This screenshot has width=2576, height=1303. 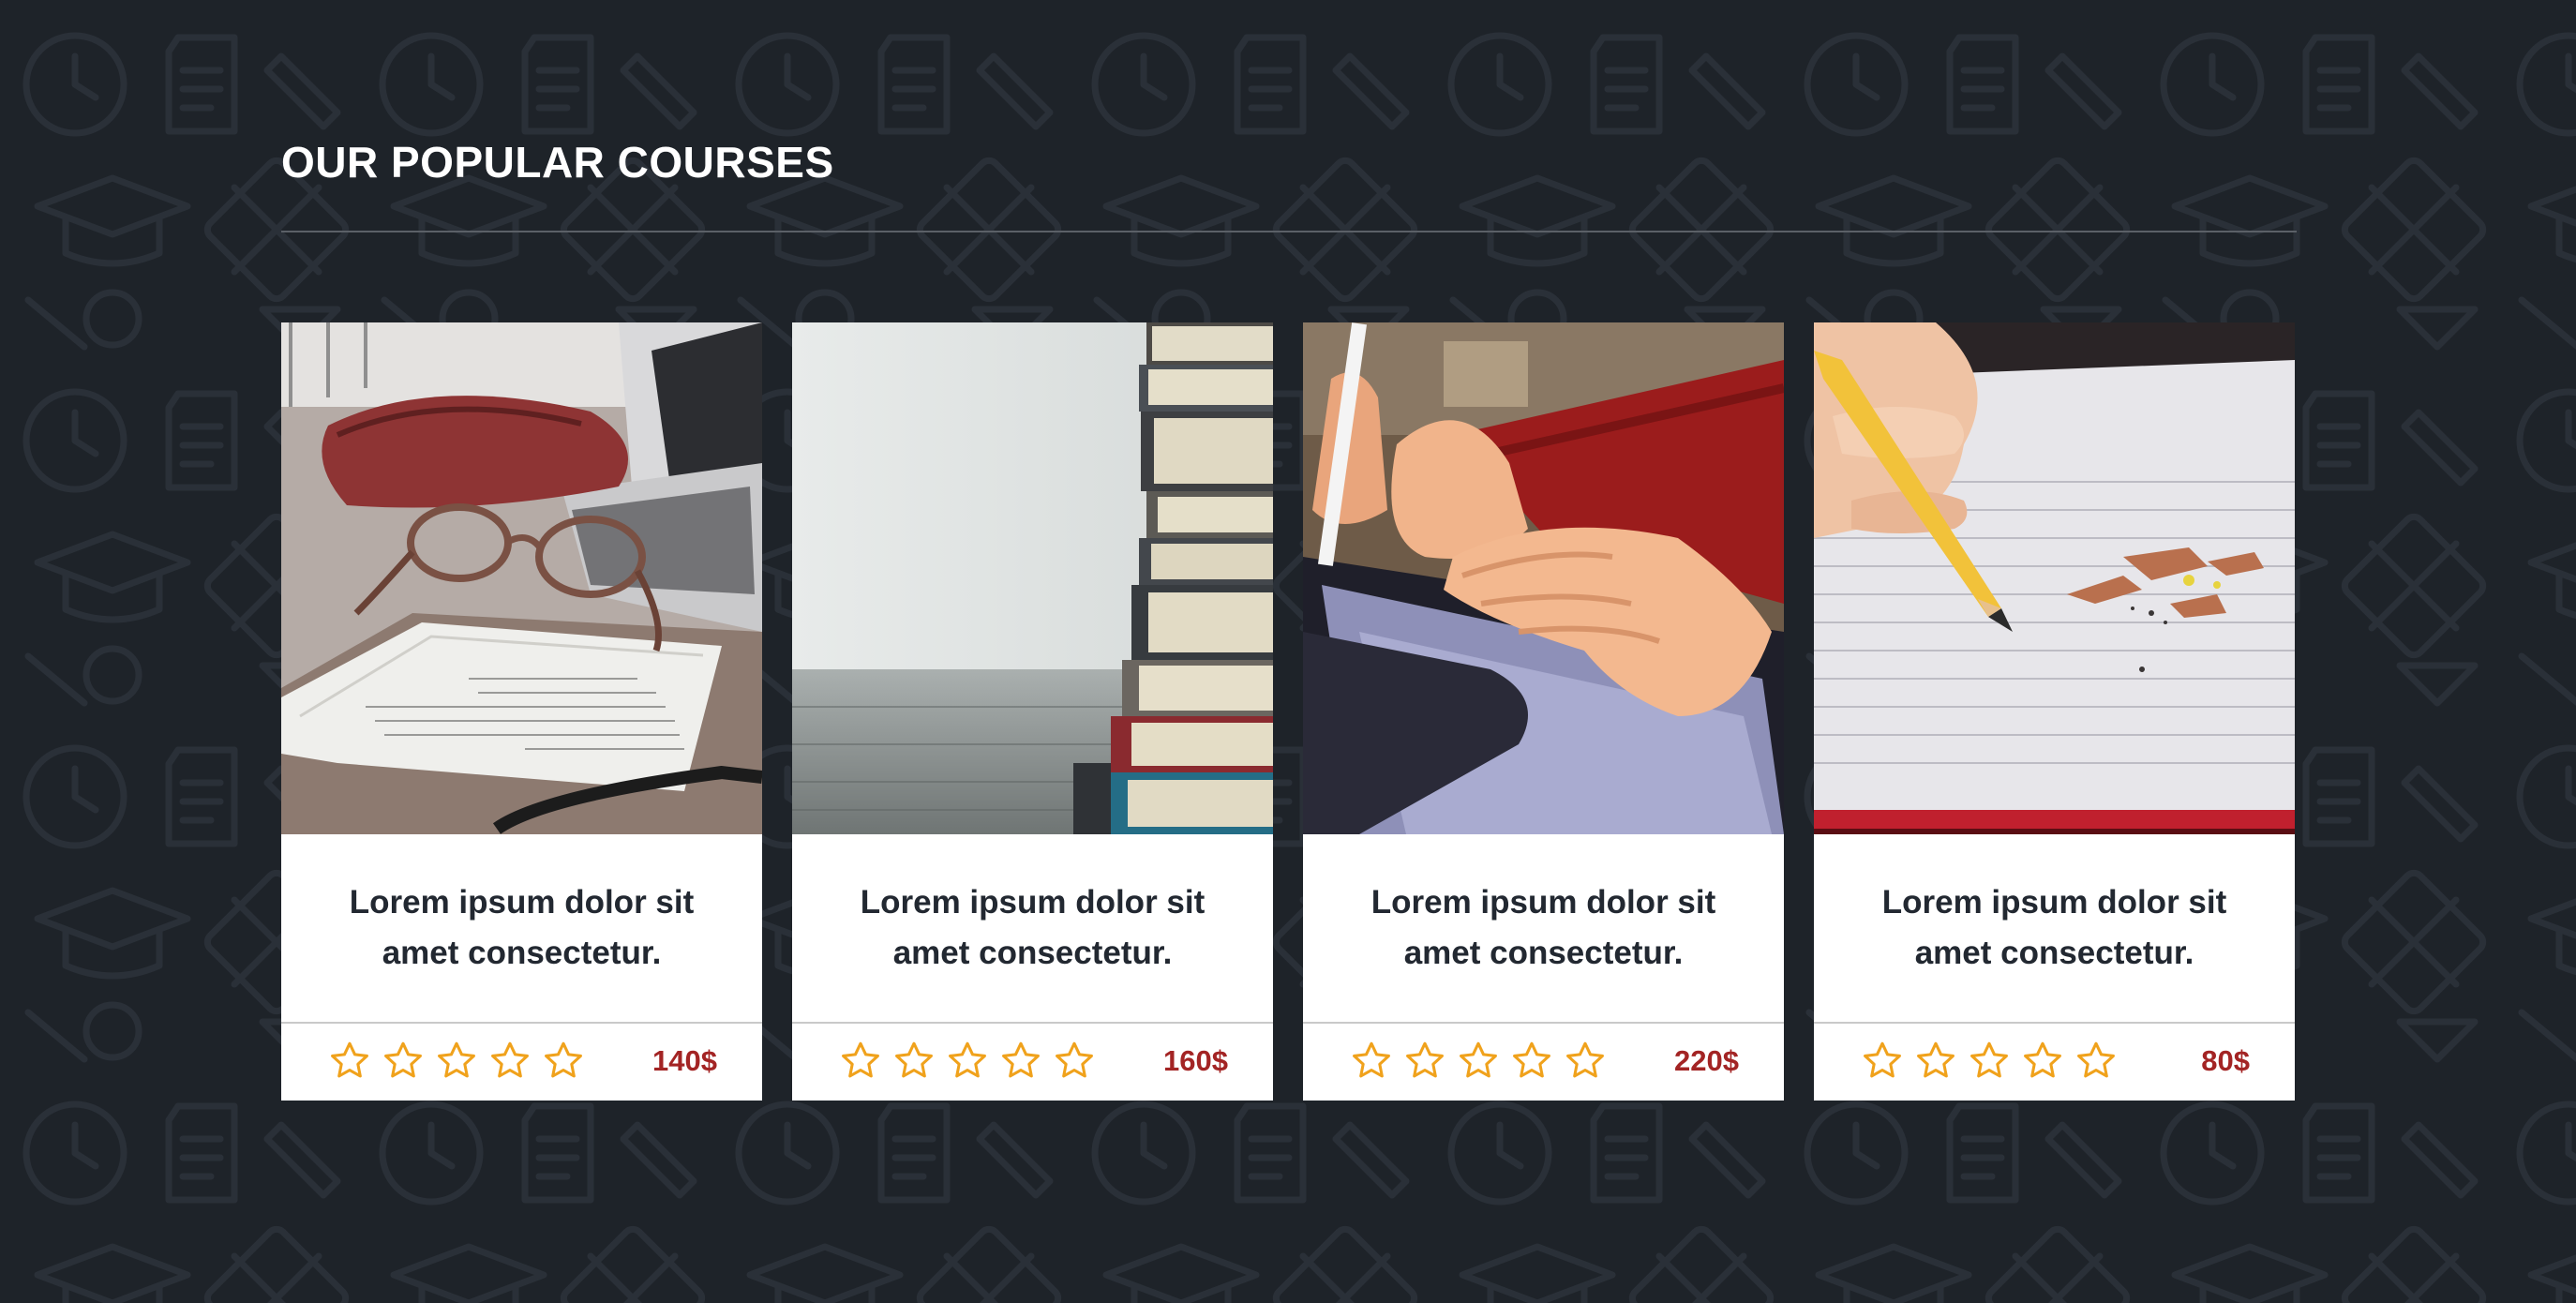 What do you see at coordinates (1544, 578) in the screenshot?
I see `course-image-tablet` at bounding box center [1544, 578].